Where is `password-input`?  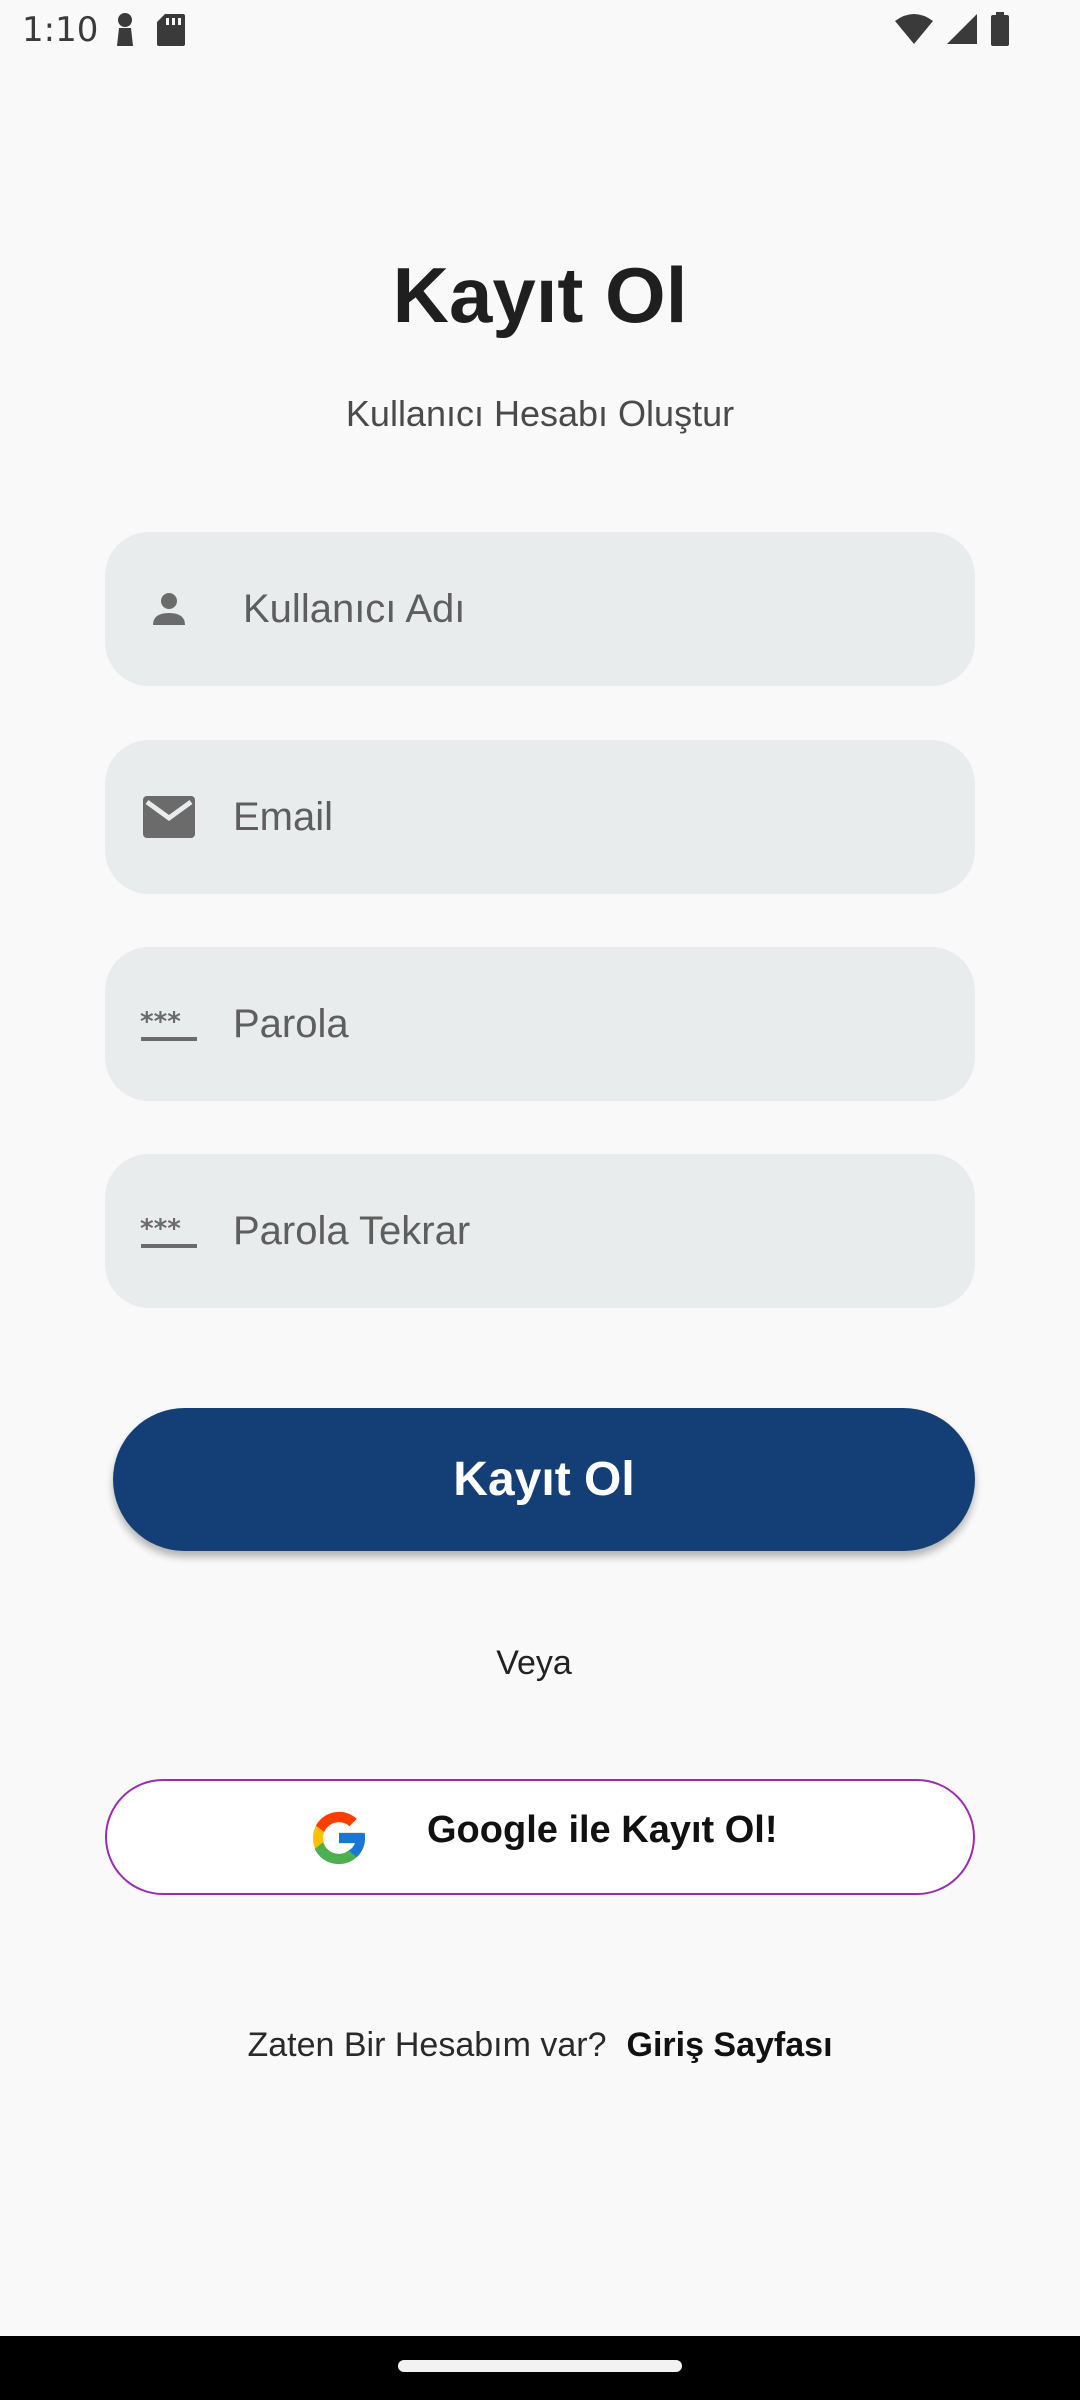 password-input is located at coordinates (583, 1024).